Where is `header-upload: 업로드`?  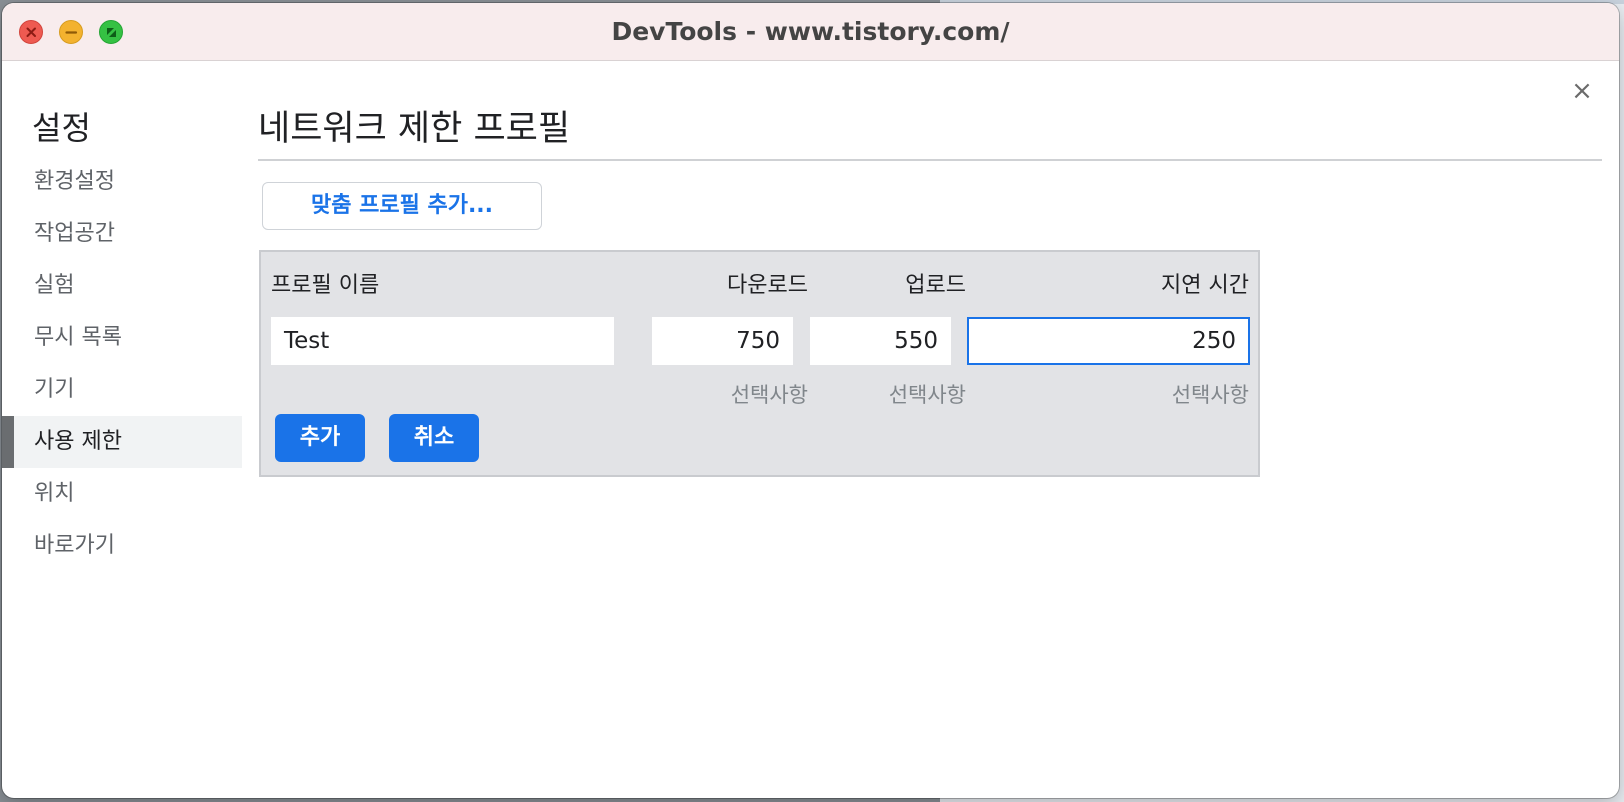 header-upload: 업로드 is located at coordinates (935, 285).